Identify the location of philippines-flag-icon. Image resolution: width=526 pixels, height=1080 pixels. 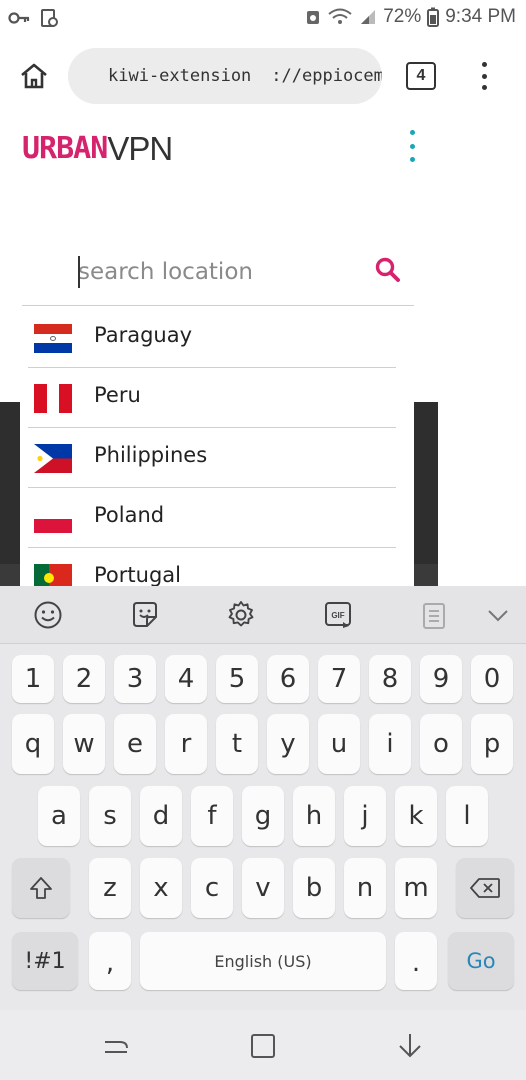
(53, 458).